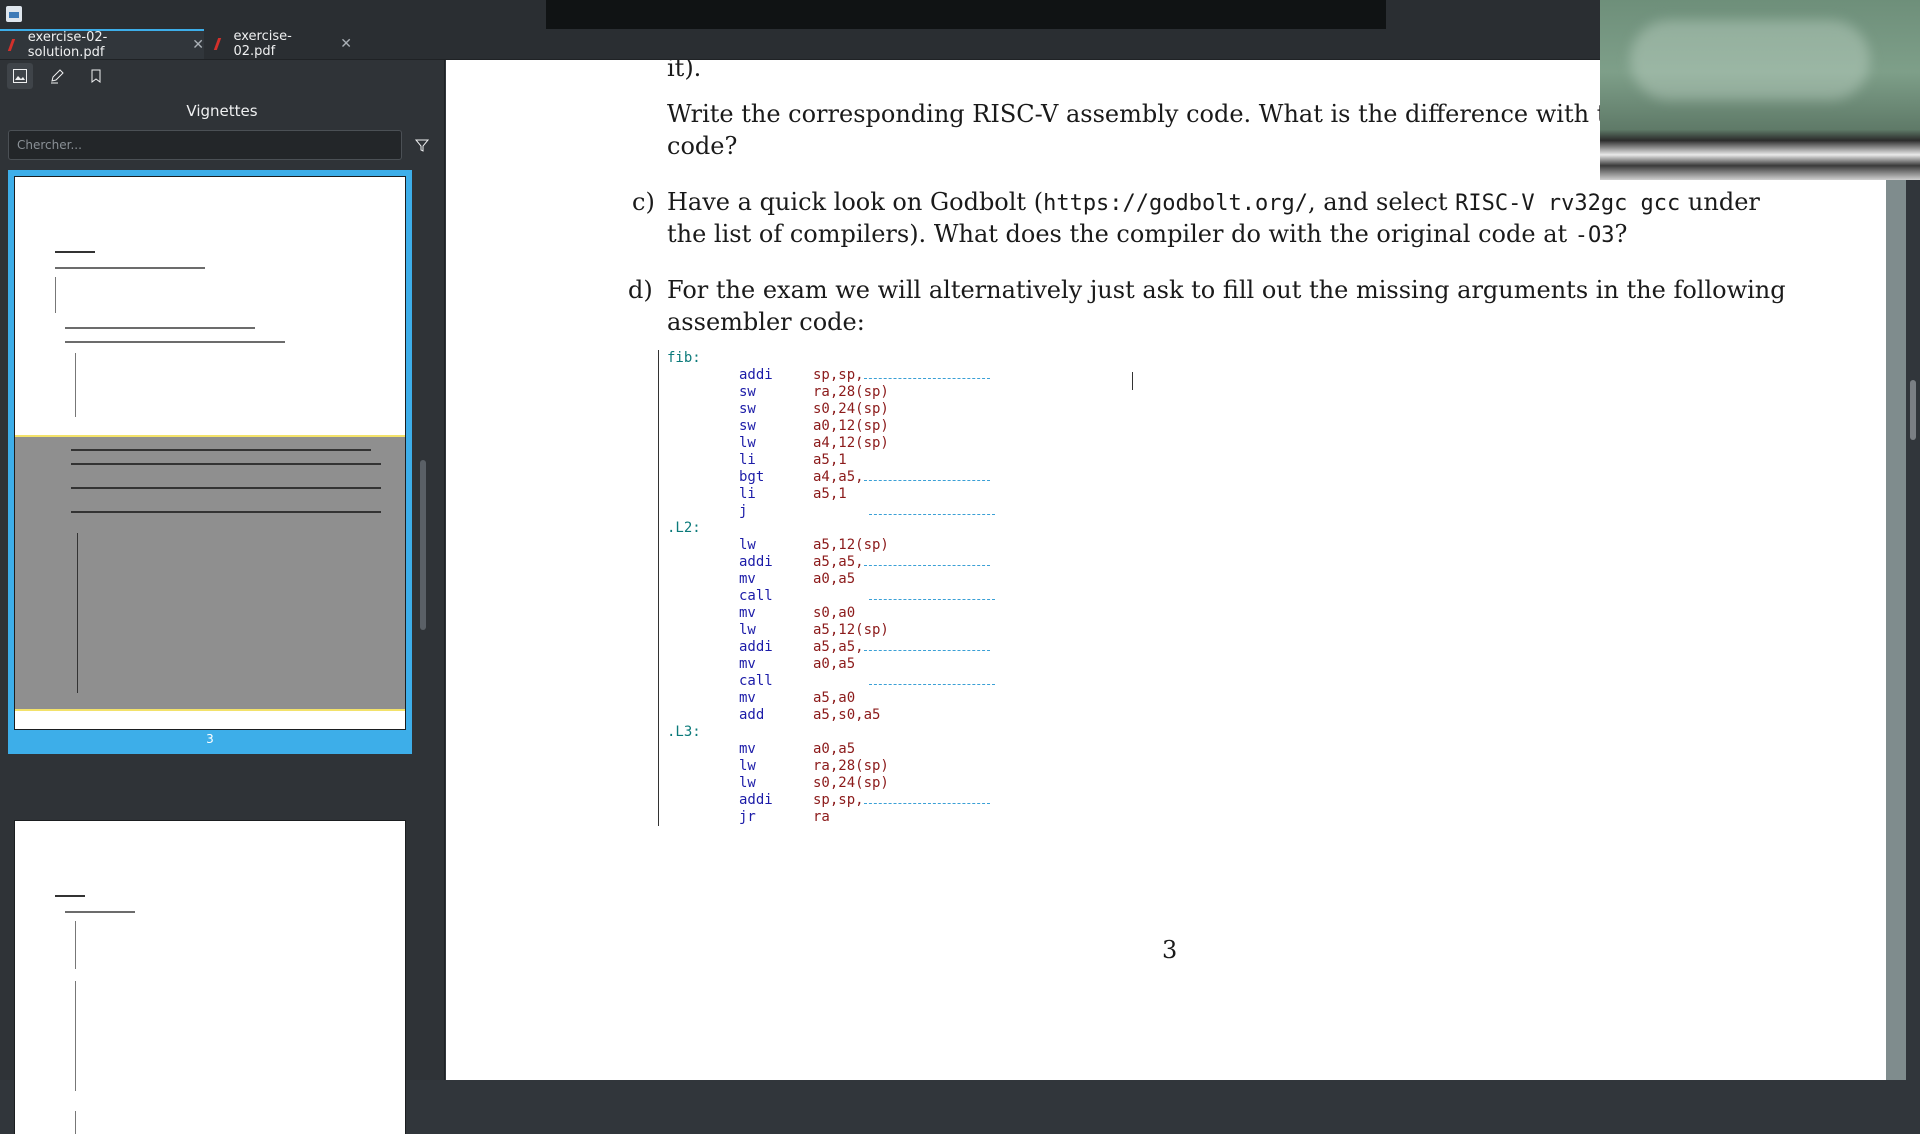  I want to click on text-cursor-icon, so click(1133, 381).